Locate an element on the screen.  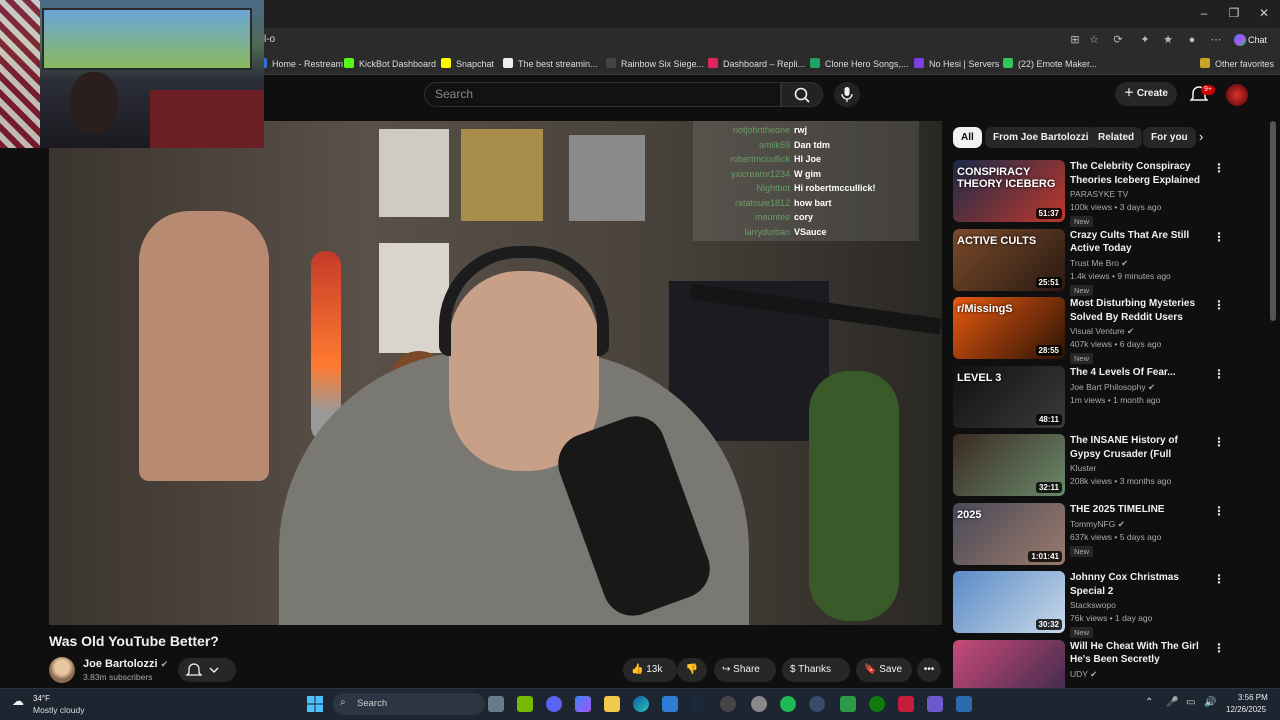
like-button: 👍 13k is located at coordinates (650, 670).